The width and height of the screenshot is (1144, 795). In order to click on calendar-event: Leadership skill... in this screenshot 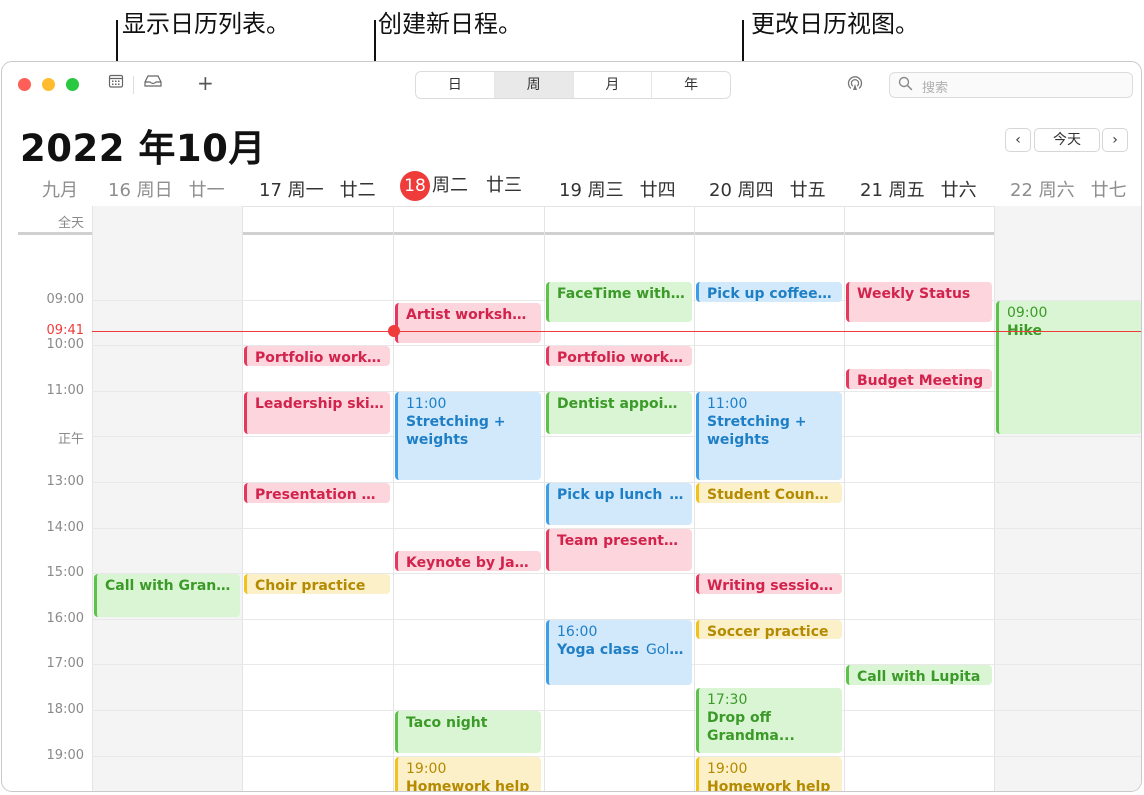, I will do `click(317, 413)`.